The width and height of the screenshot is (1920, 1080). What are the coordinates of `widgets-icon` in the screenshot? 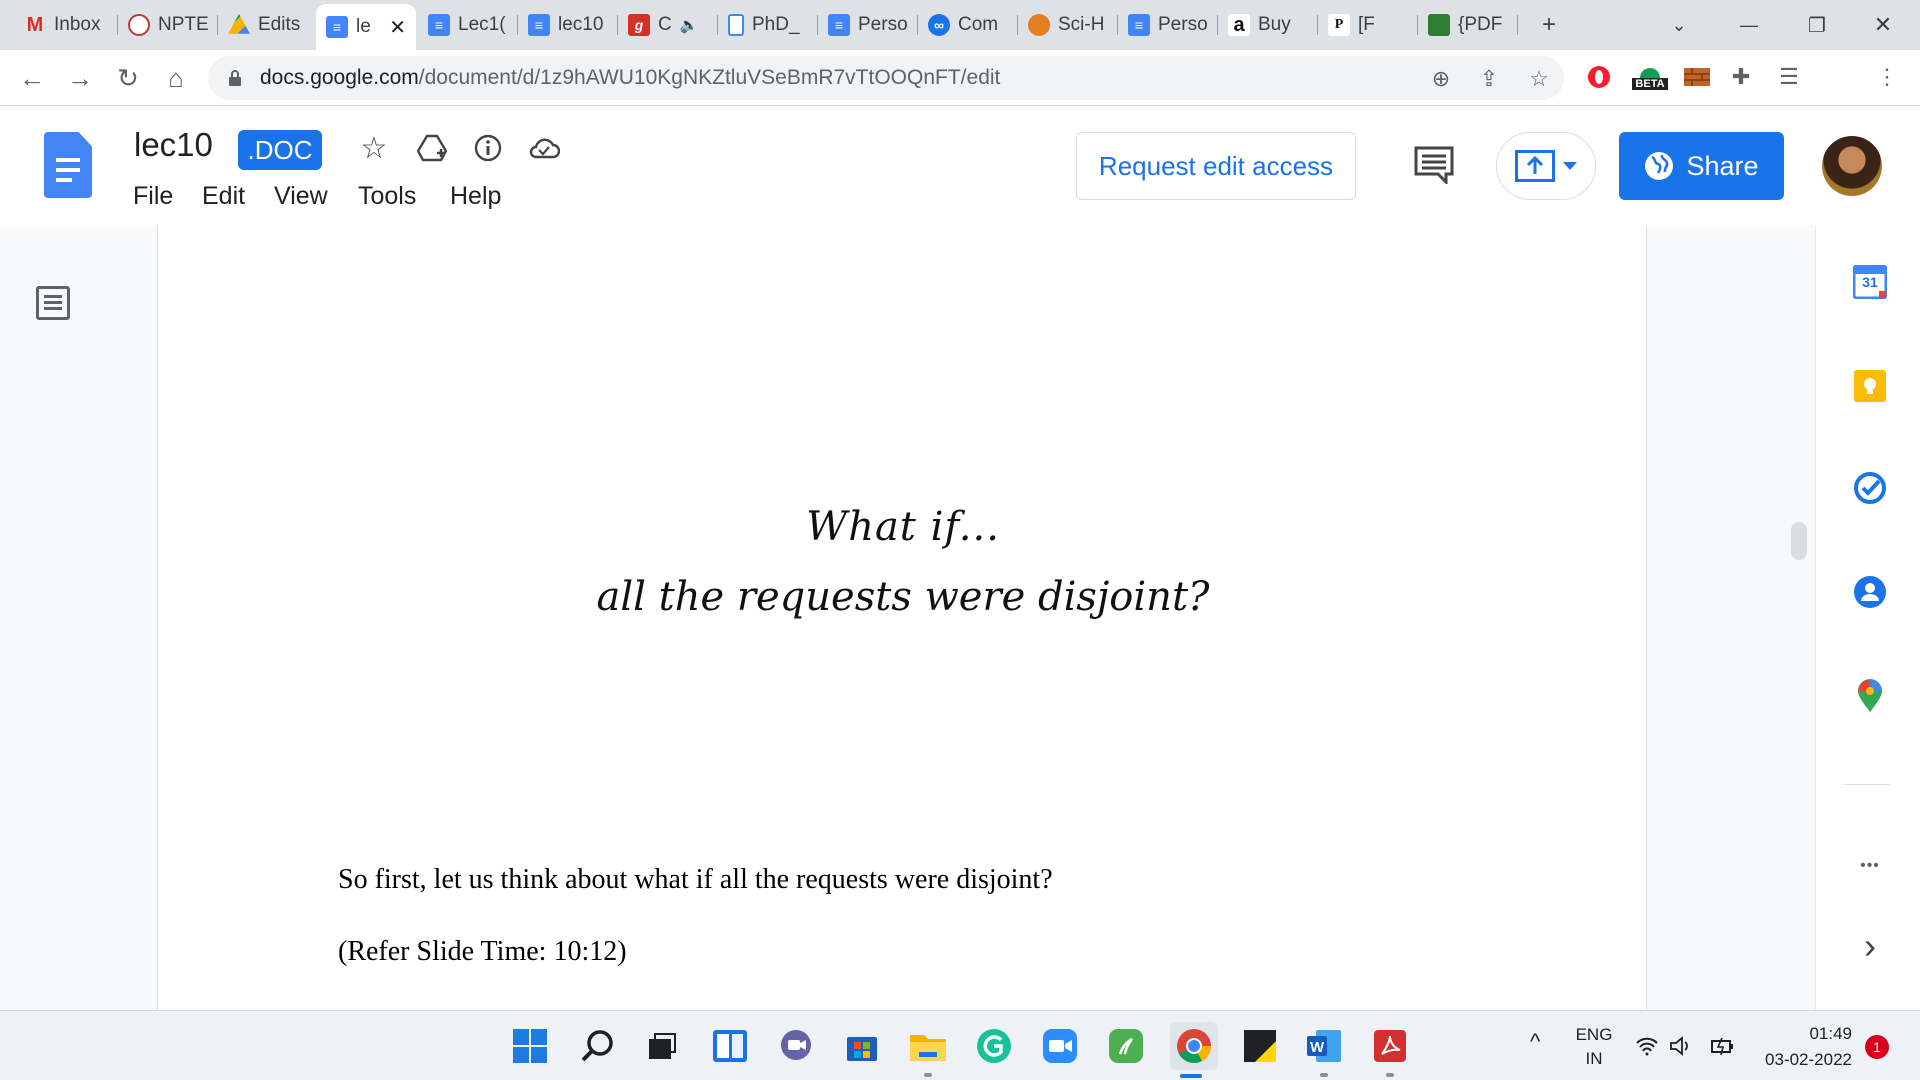 It's located at (730, 1046).